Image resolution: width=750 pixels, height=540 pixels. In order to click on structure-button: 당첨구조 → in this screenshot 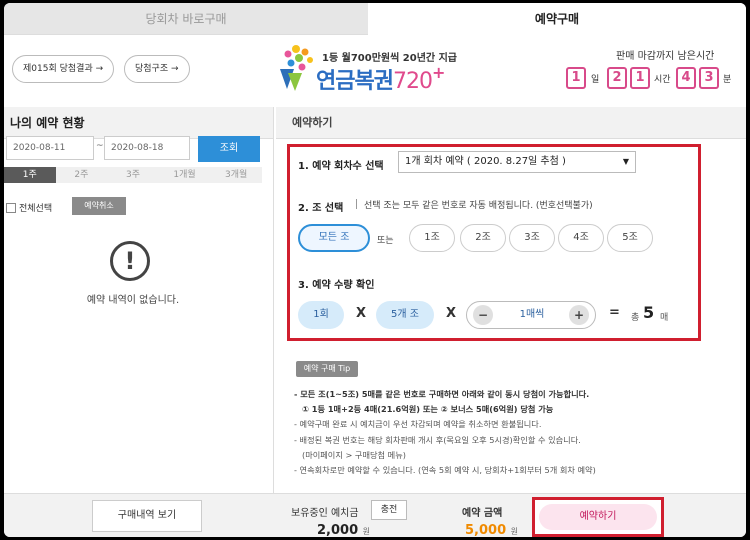, I will do `click(157, 69)`.